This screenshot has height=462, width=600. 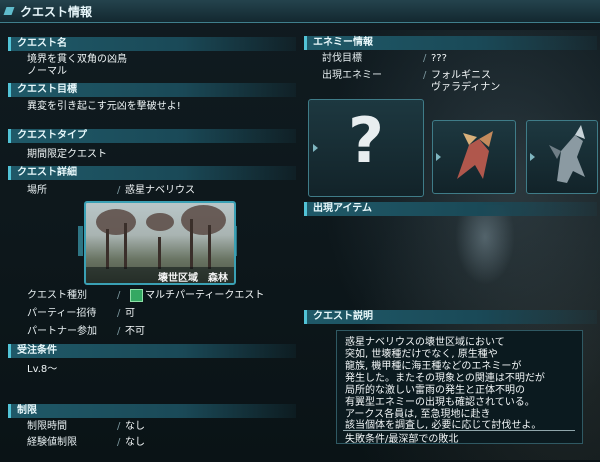 I want to click on window-title: クエスト情報, so click(x=56, y=12).